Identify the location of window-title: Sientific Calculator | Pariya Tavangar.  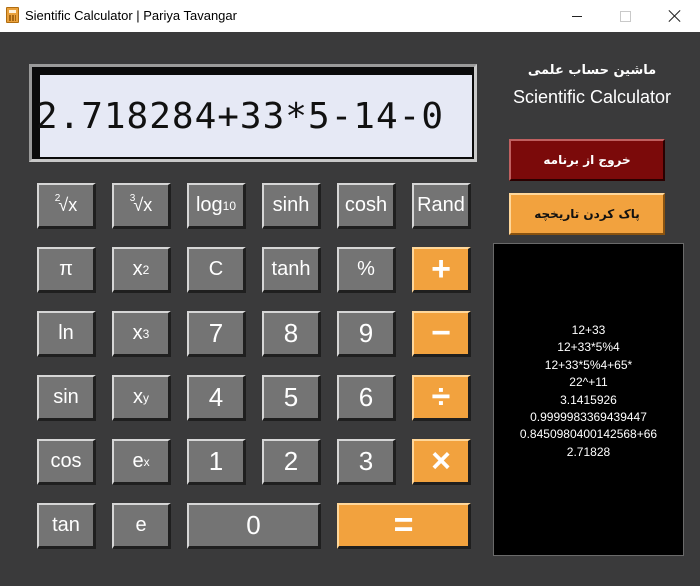
(131, 15).